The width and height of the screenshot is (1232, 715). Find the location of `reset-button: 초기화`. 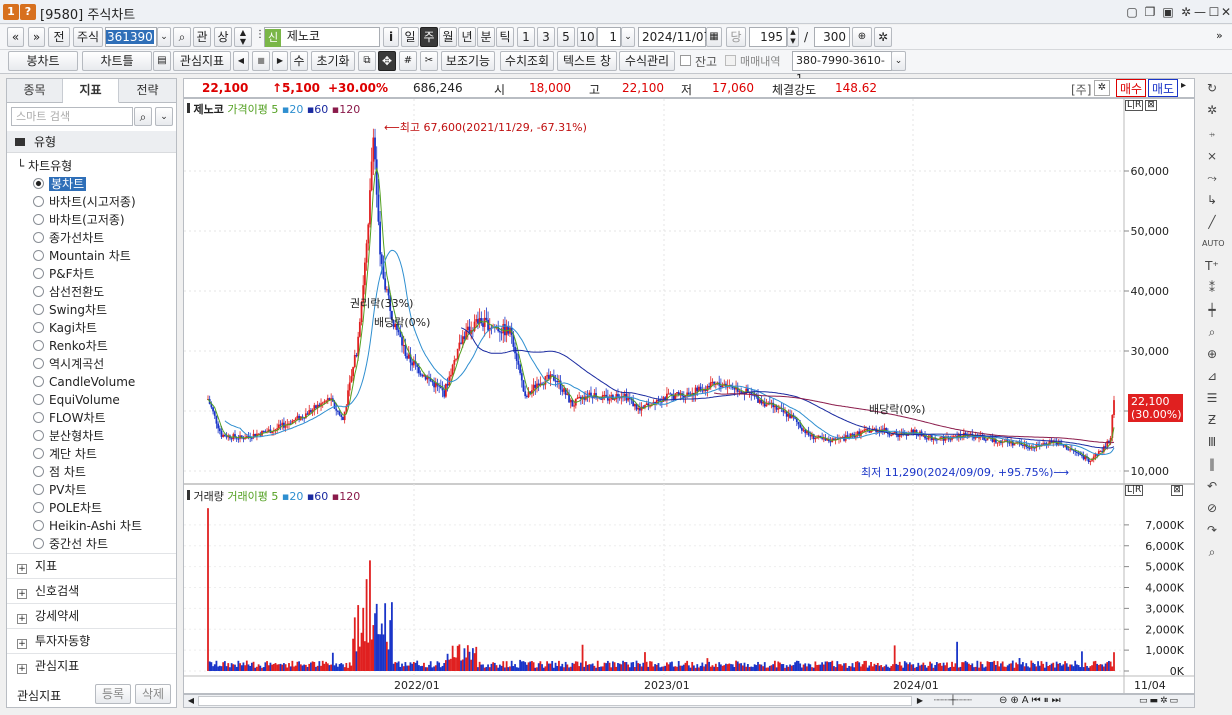

reset-button: 초기화 is located at coordinates (333, 61).